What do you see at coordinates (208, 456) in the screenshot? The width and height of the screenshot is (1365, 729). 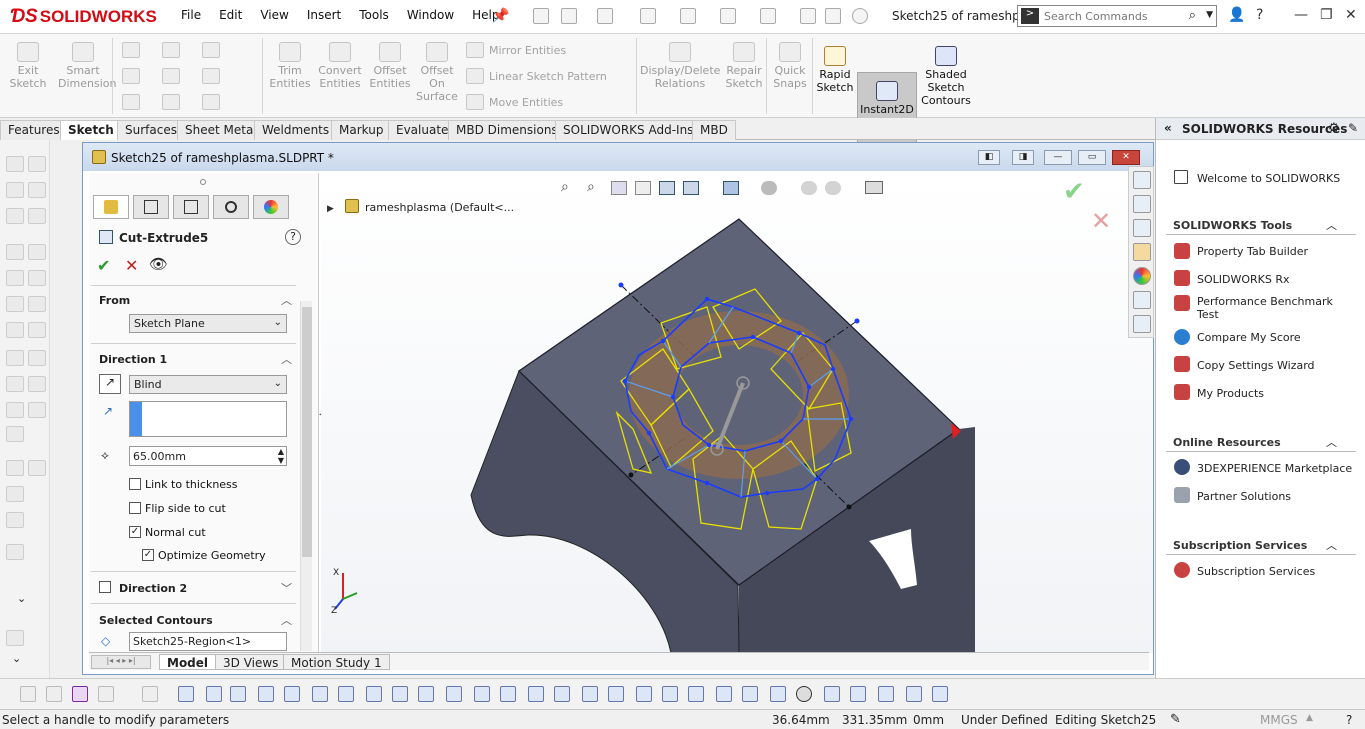 I see `depth-input: 65.00mm ▲ ▼` at bounding box center [208, 456].